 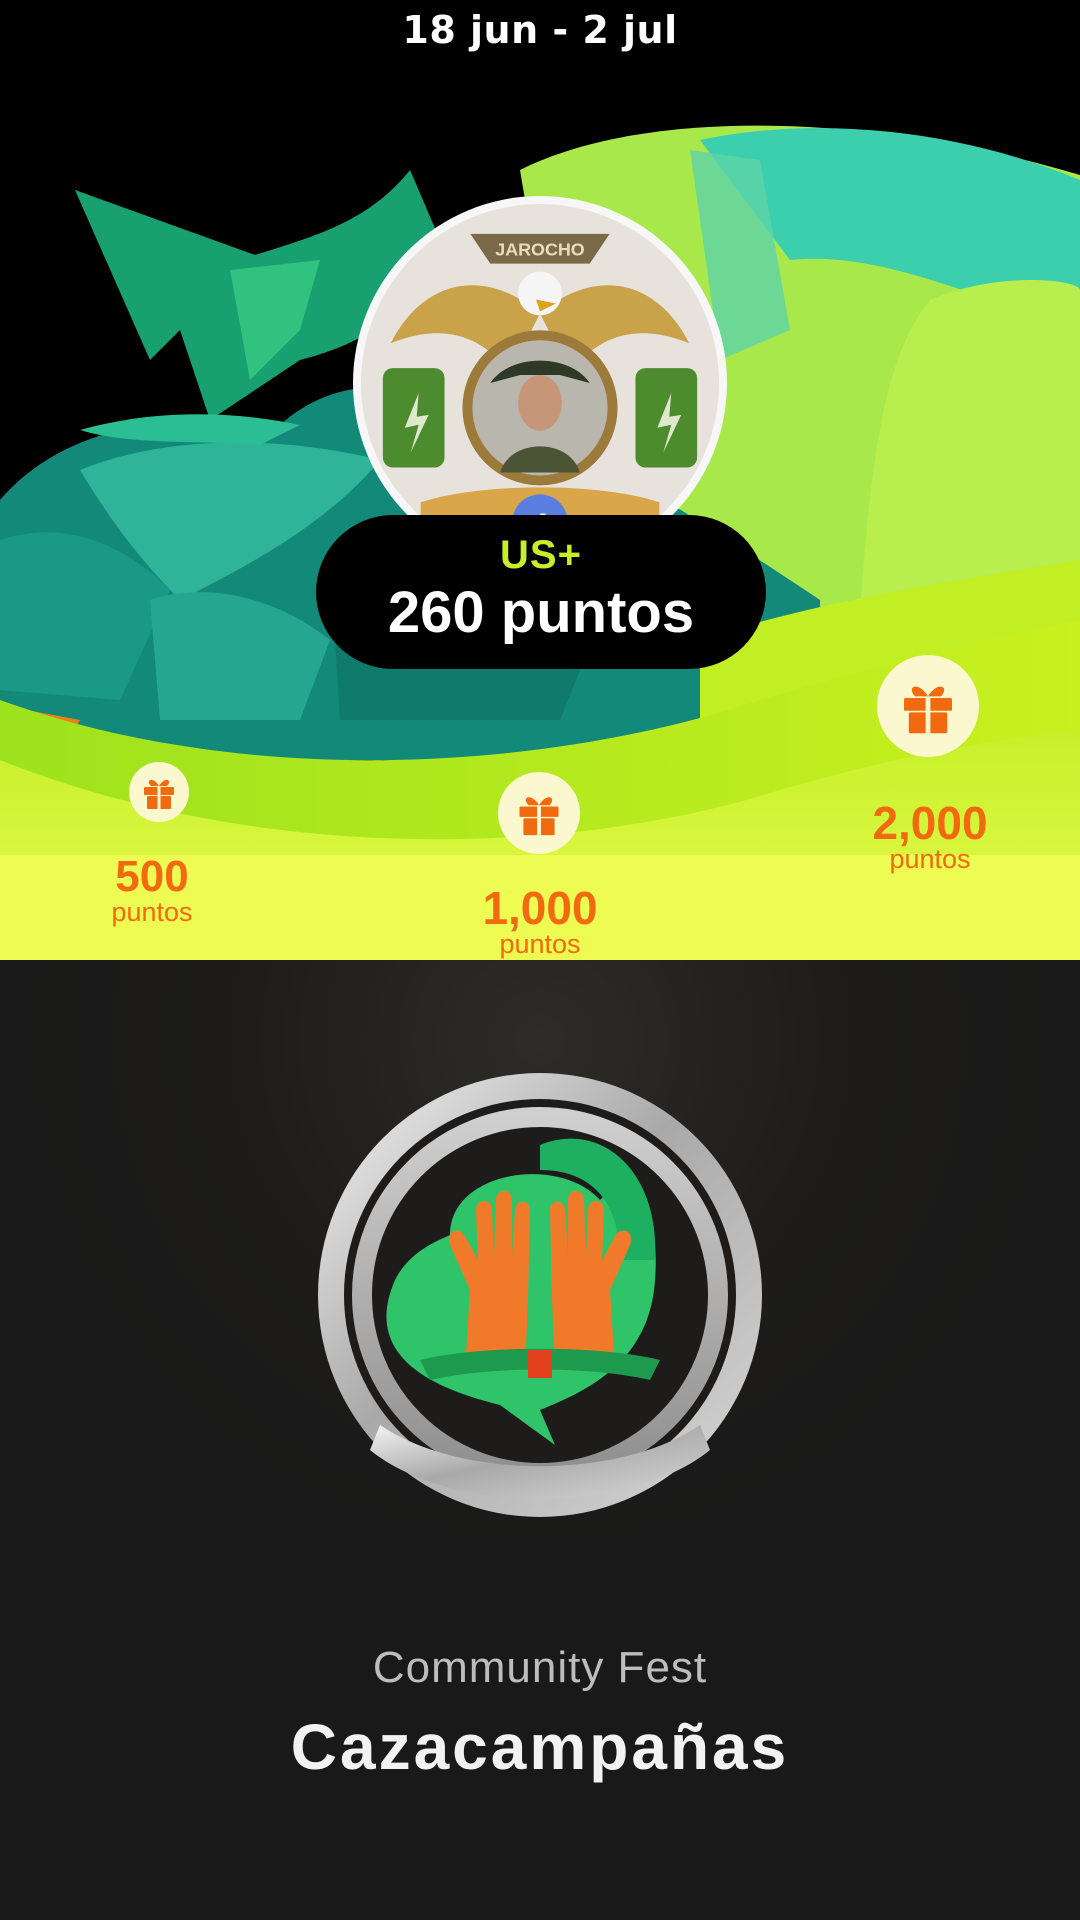 I want to click on milestone-1000-gift, so click(x=539, y=813).